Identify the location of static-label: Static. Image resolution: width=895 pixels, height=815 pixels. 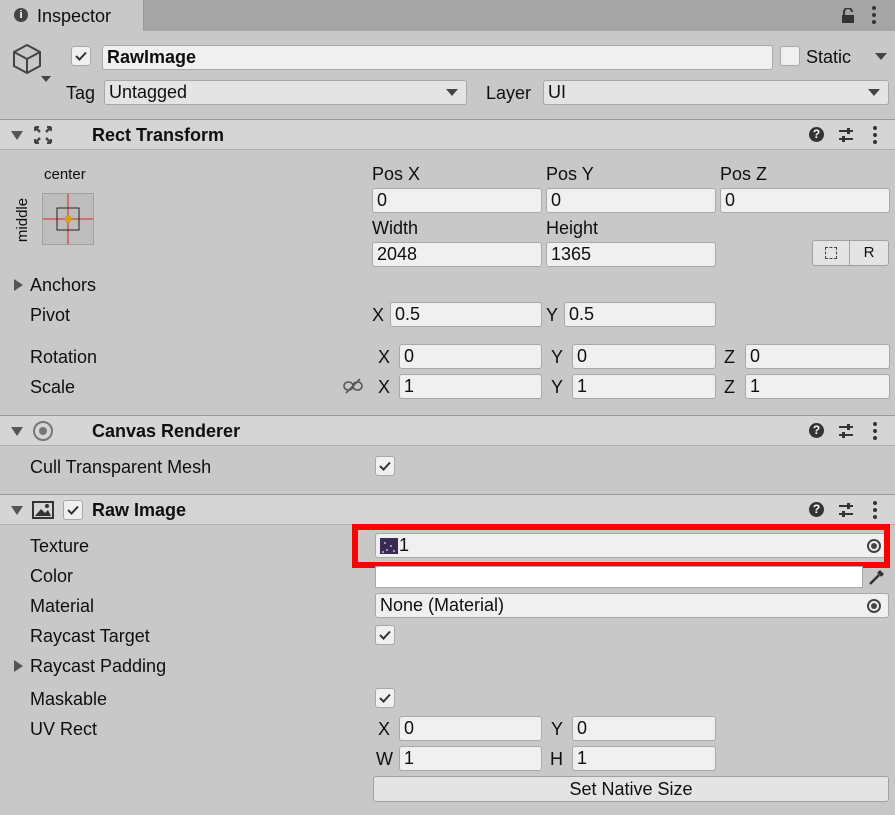
(829, 57).